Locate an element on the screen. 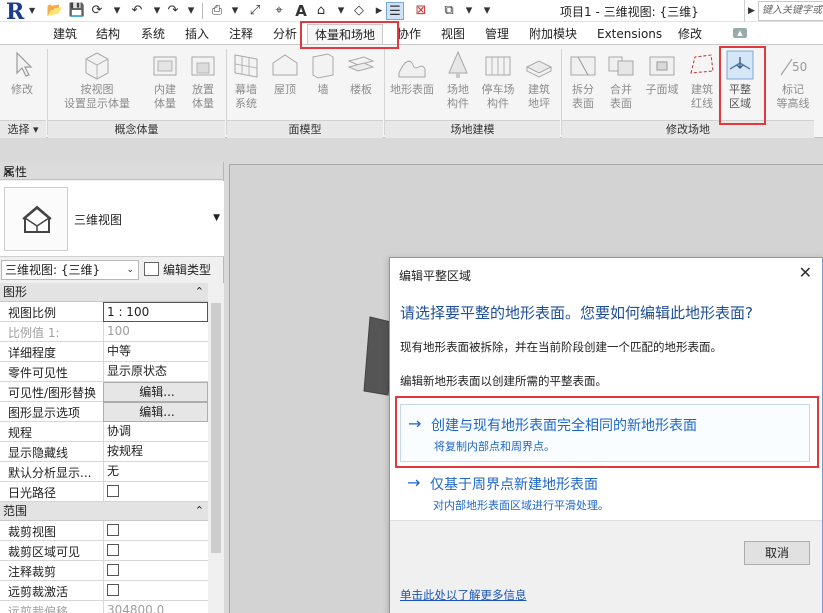 The height and width of the screenshot is (613, 823). tab-modify: 修改 is located at coordinates (690, 34).